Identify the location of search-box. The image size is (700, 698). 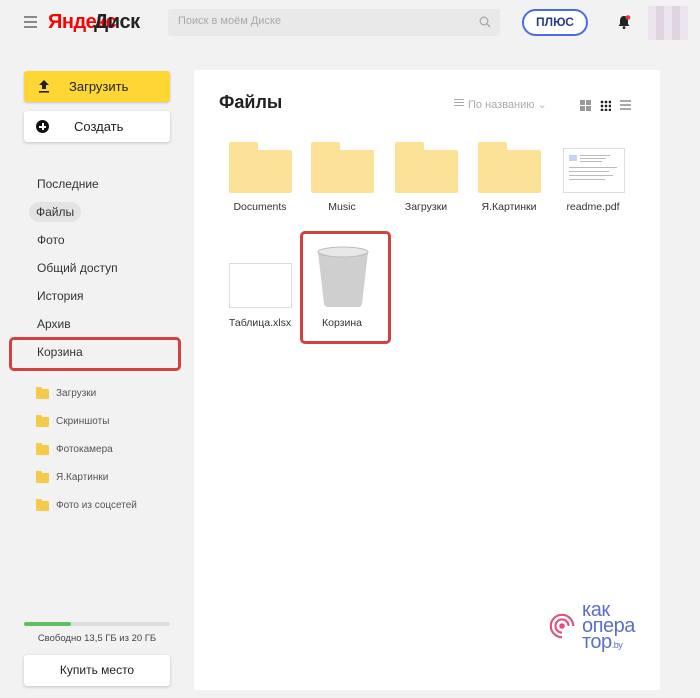
(334, 22).